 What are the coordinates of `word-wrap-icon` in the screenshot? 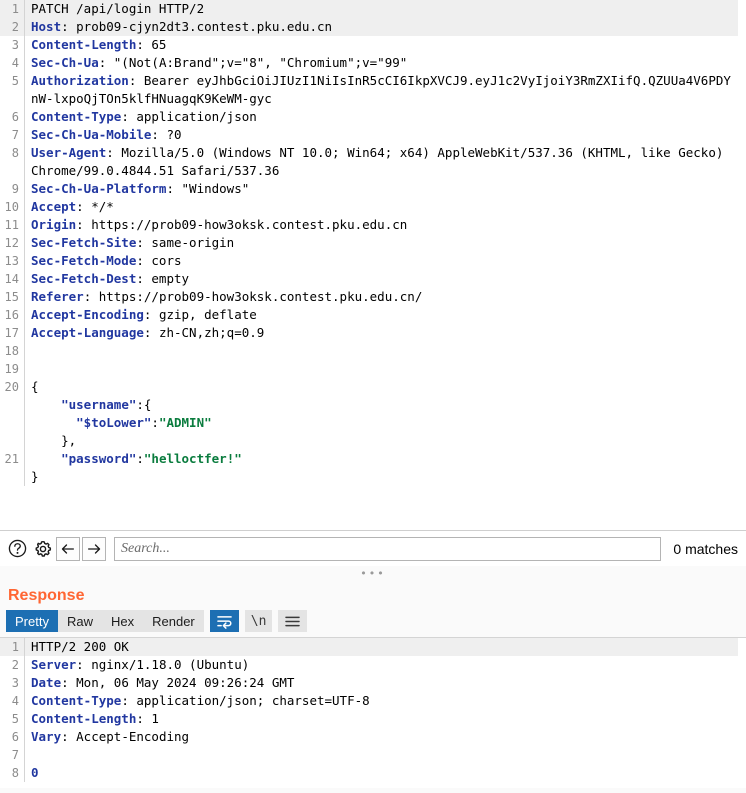 It's located at (224, 621).